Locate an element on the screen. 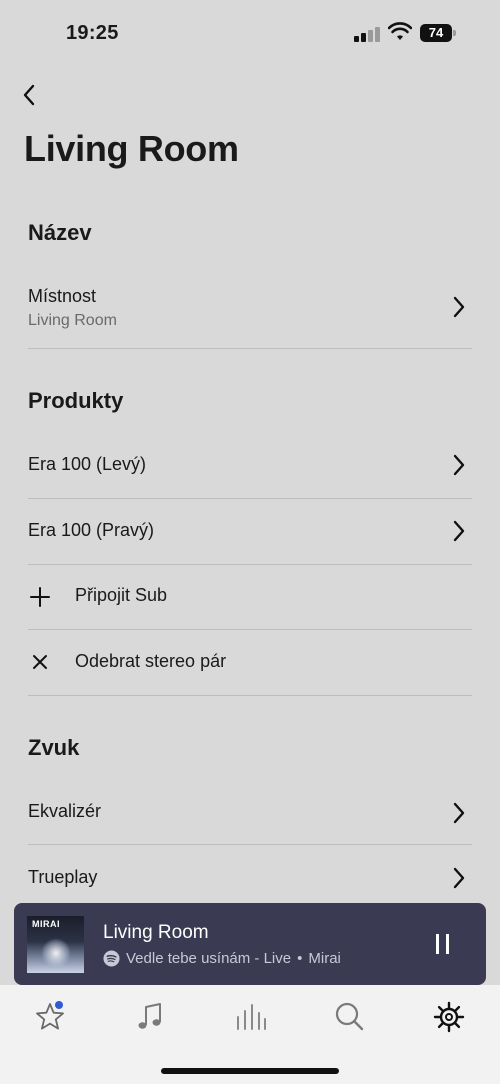  chevron-left-icon is located at coordinates (29, 95).